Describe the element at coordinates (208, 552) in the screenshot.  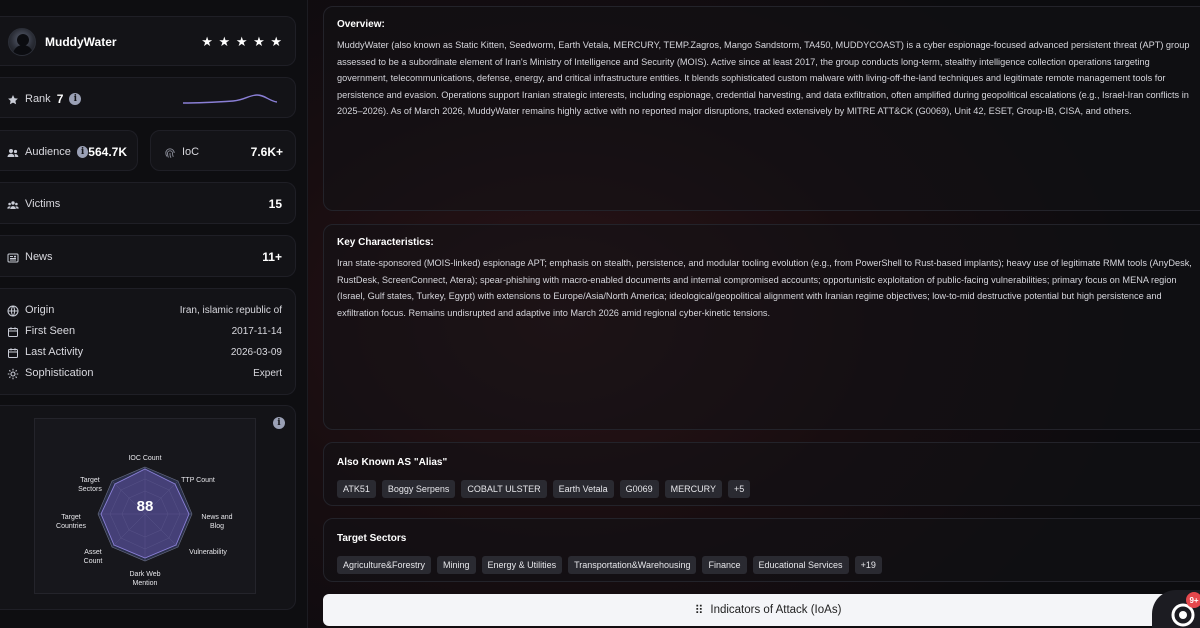
I see `radar-axis-label: Vulnerability` at that location.